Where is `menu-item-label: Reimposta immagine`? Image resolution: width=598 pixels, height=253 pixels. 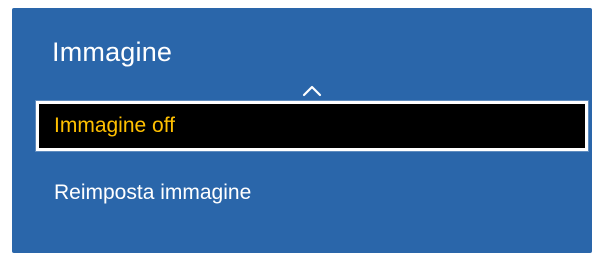 menu-item-label: Reimposta immagine is located at coordinates (153, 192).